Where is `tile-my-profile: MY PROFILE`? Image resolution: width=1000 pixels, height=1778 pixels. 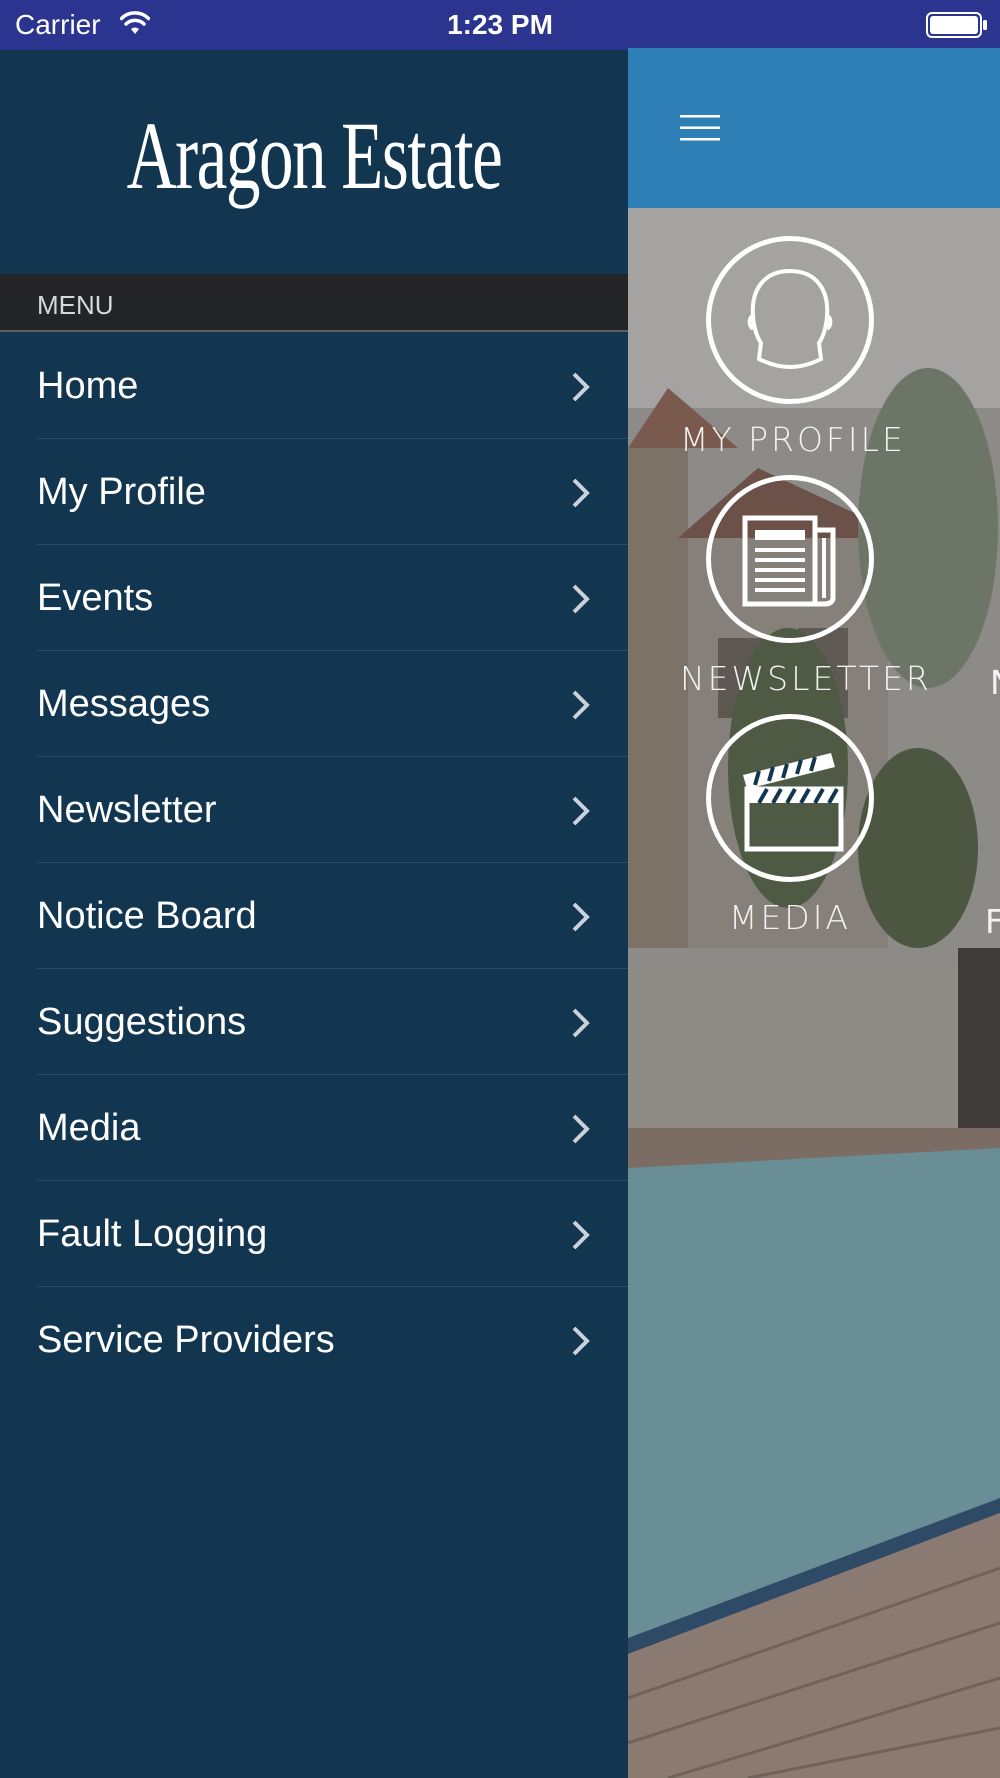
tile-my-profile: MY PROFILE is located at coordinates (793, 347).